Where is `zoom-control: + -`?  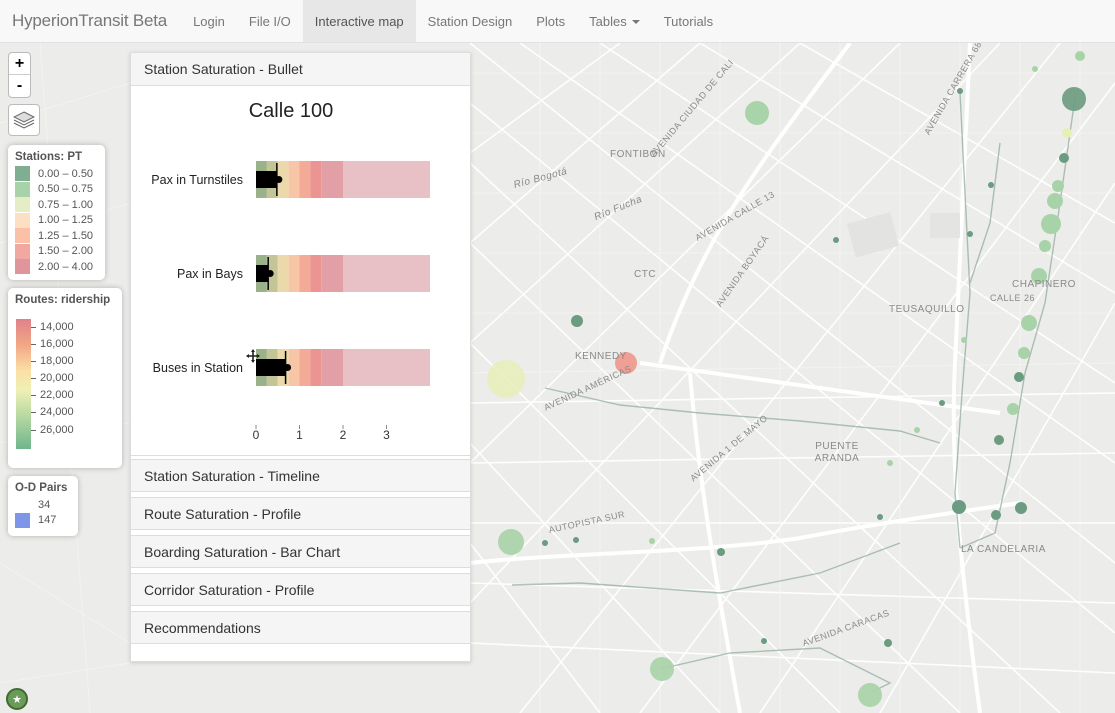
zoom-control: + - is located at coordinates (19, 75).